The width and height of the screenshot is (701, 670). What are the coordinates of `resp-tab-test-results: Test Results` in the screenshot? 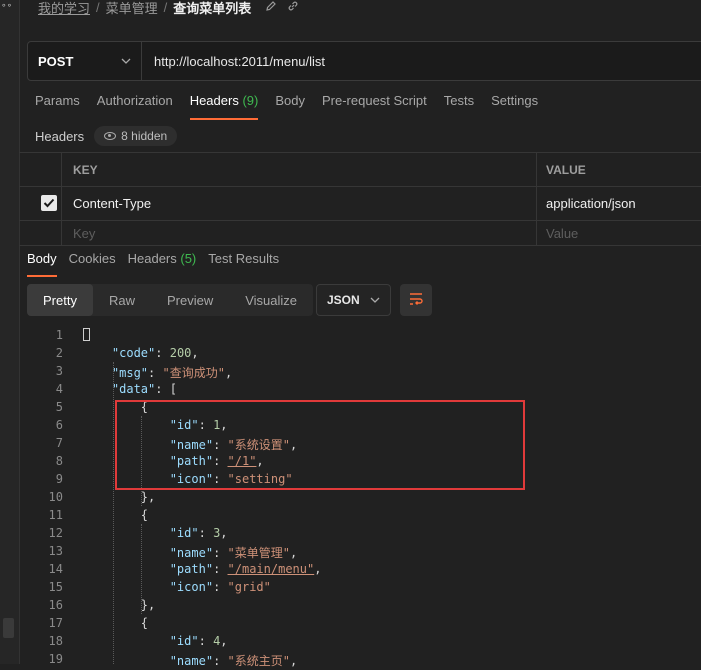 It's located at (243, 264).